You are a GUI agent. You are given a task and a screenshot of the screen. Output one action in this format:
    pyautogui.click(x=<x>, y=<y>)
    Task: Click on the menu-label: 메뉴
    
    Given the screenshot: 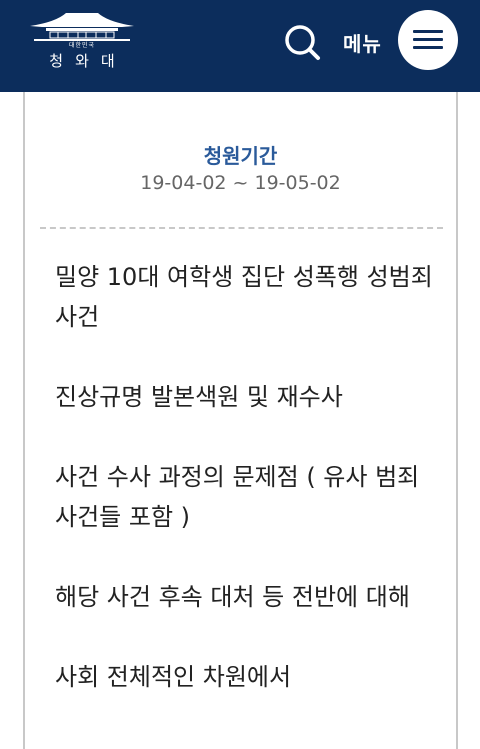 What is the action you would take?
    pyautogui.click(x=362, y=42)
    